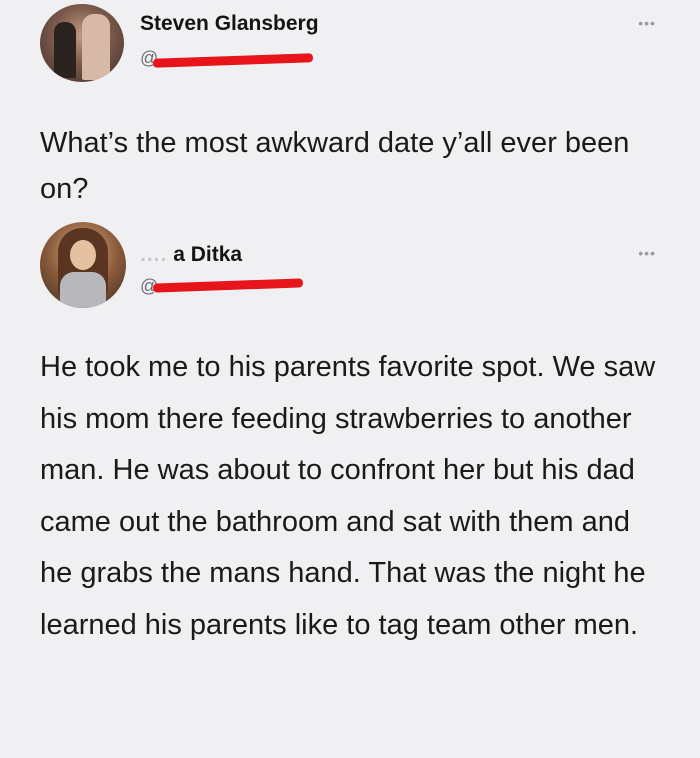 The height and width of the screenshot is (758, 700). What do you see at coordinates (229, 24) in the screenshot?
I see `display-name: Steven Glansberg` at bounding box center [229, 24].